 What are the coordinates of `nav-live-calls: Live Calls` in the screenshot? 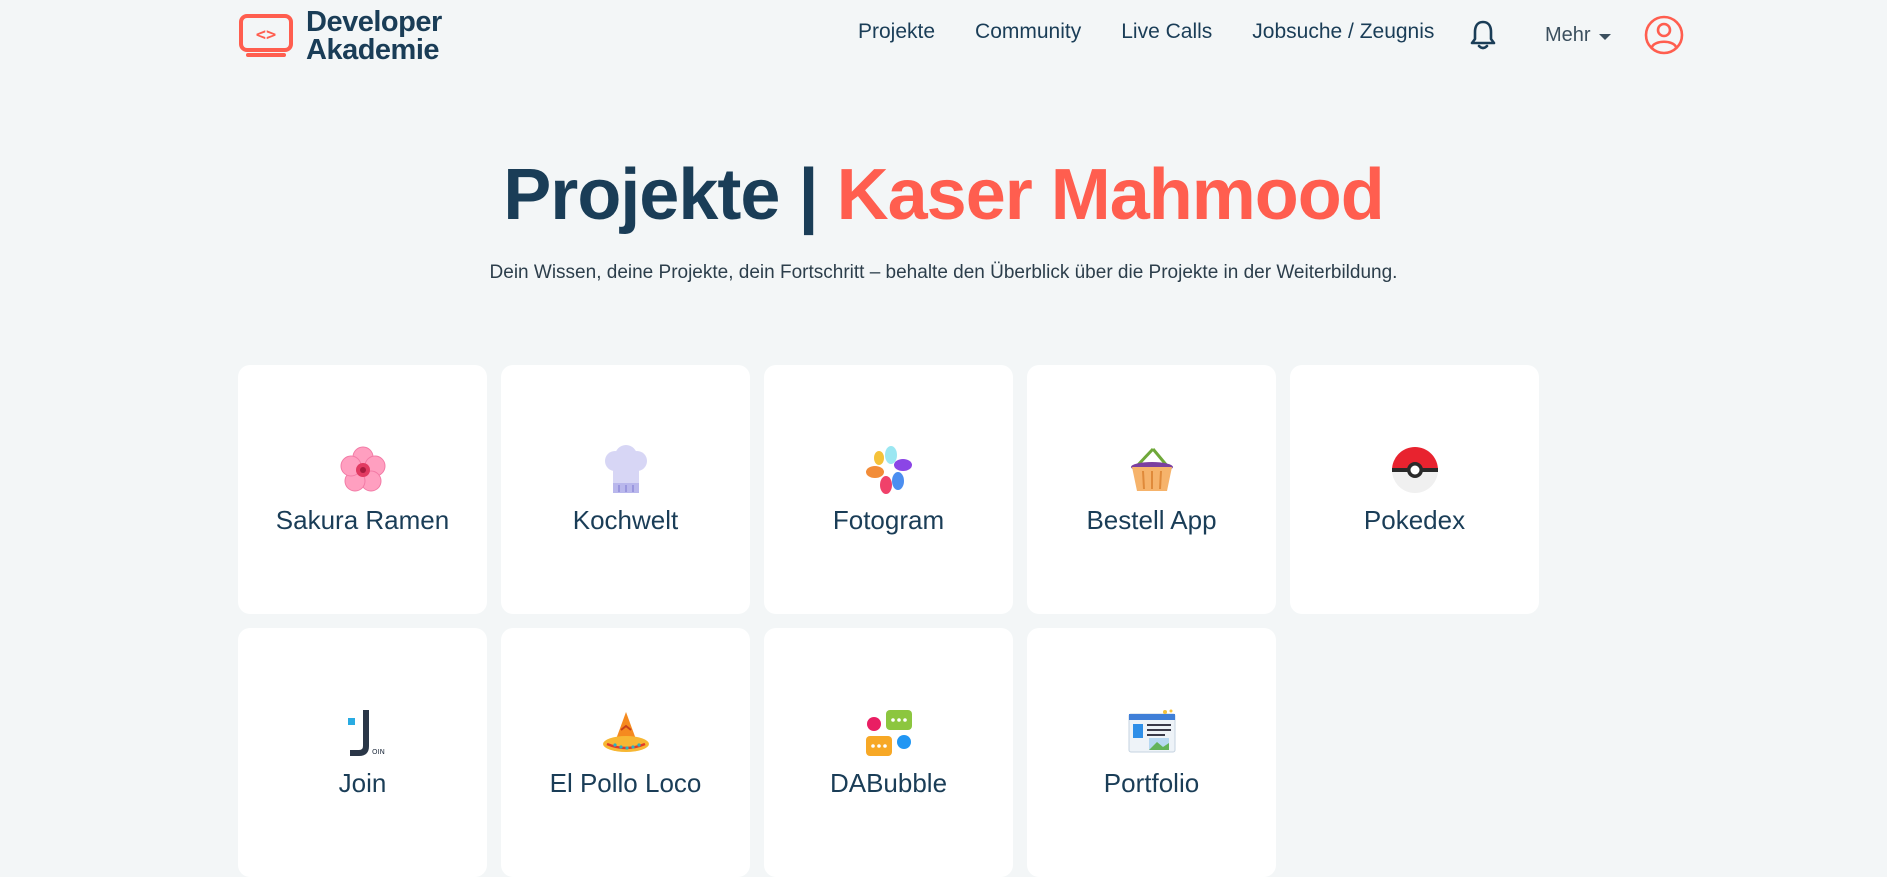 It's located at (1166, 32).